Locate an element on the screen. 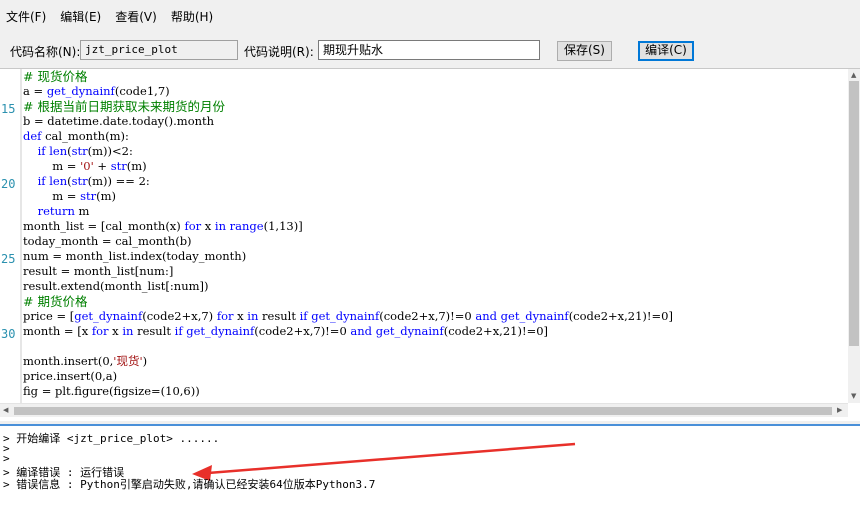  scroll-right-icon: ▶ is located at coordinates (839, 410).